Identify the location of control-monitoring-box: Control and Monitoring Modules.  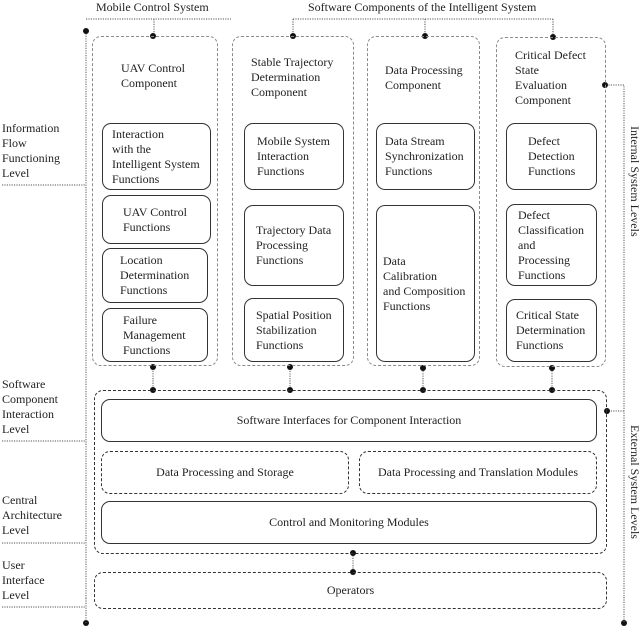
(349, 522).